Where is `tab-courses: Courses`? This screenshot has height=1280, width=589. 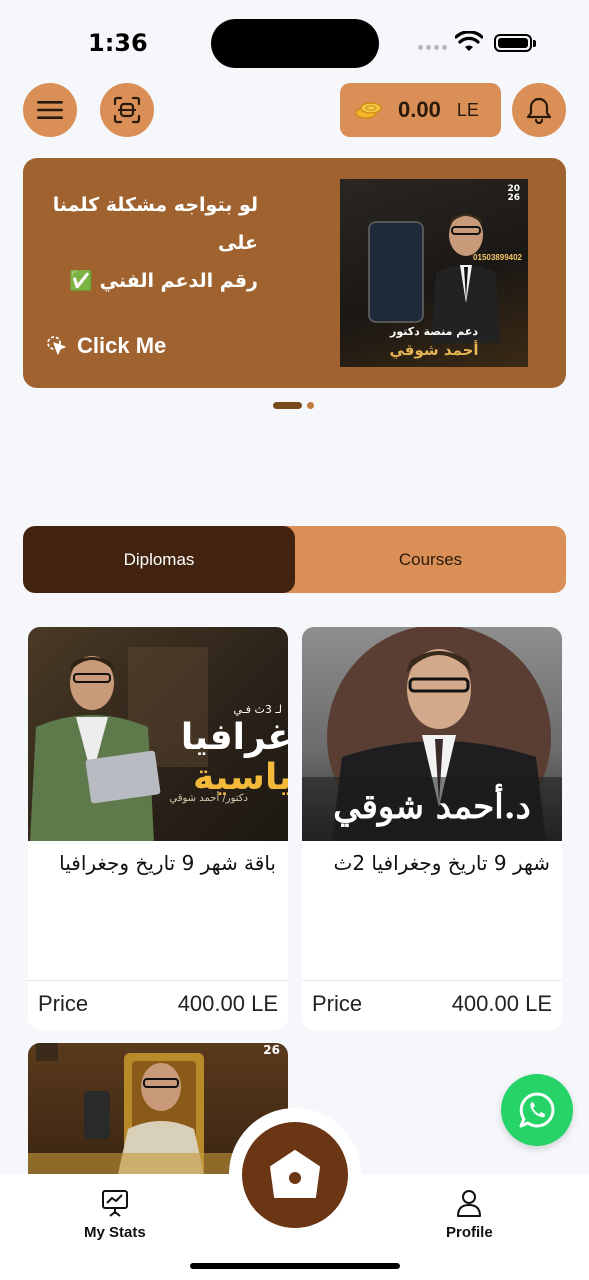 tab-courses: Courses is located at coordinates (430, 559).